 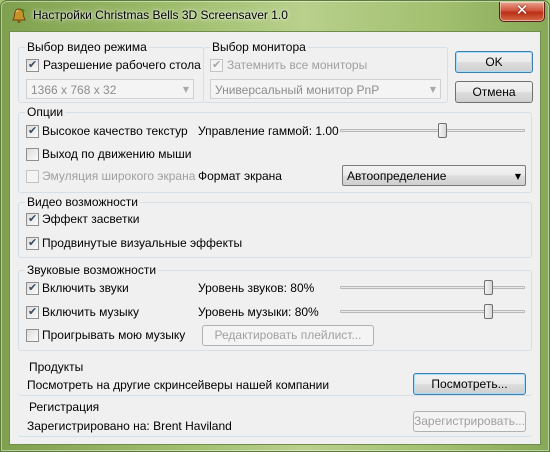 I want to click on dim-monitors-checkbox, so click(x=216, y=65).